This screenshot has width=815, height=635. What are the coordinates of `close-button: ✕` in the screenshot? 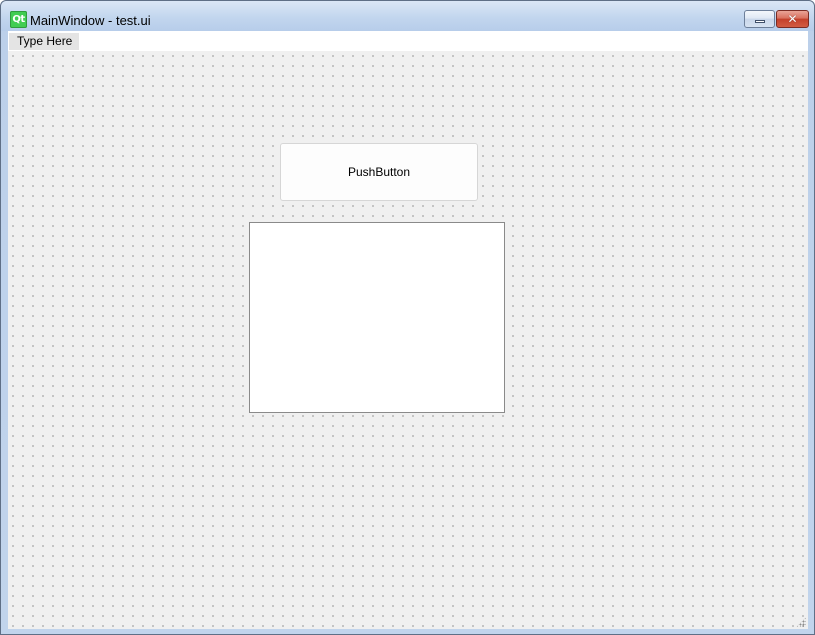 It's located at (792, 19).